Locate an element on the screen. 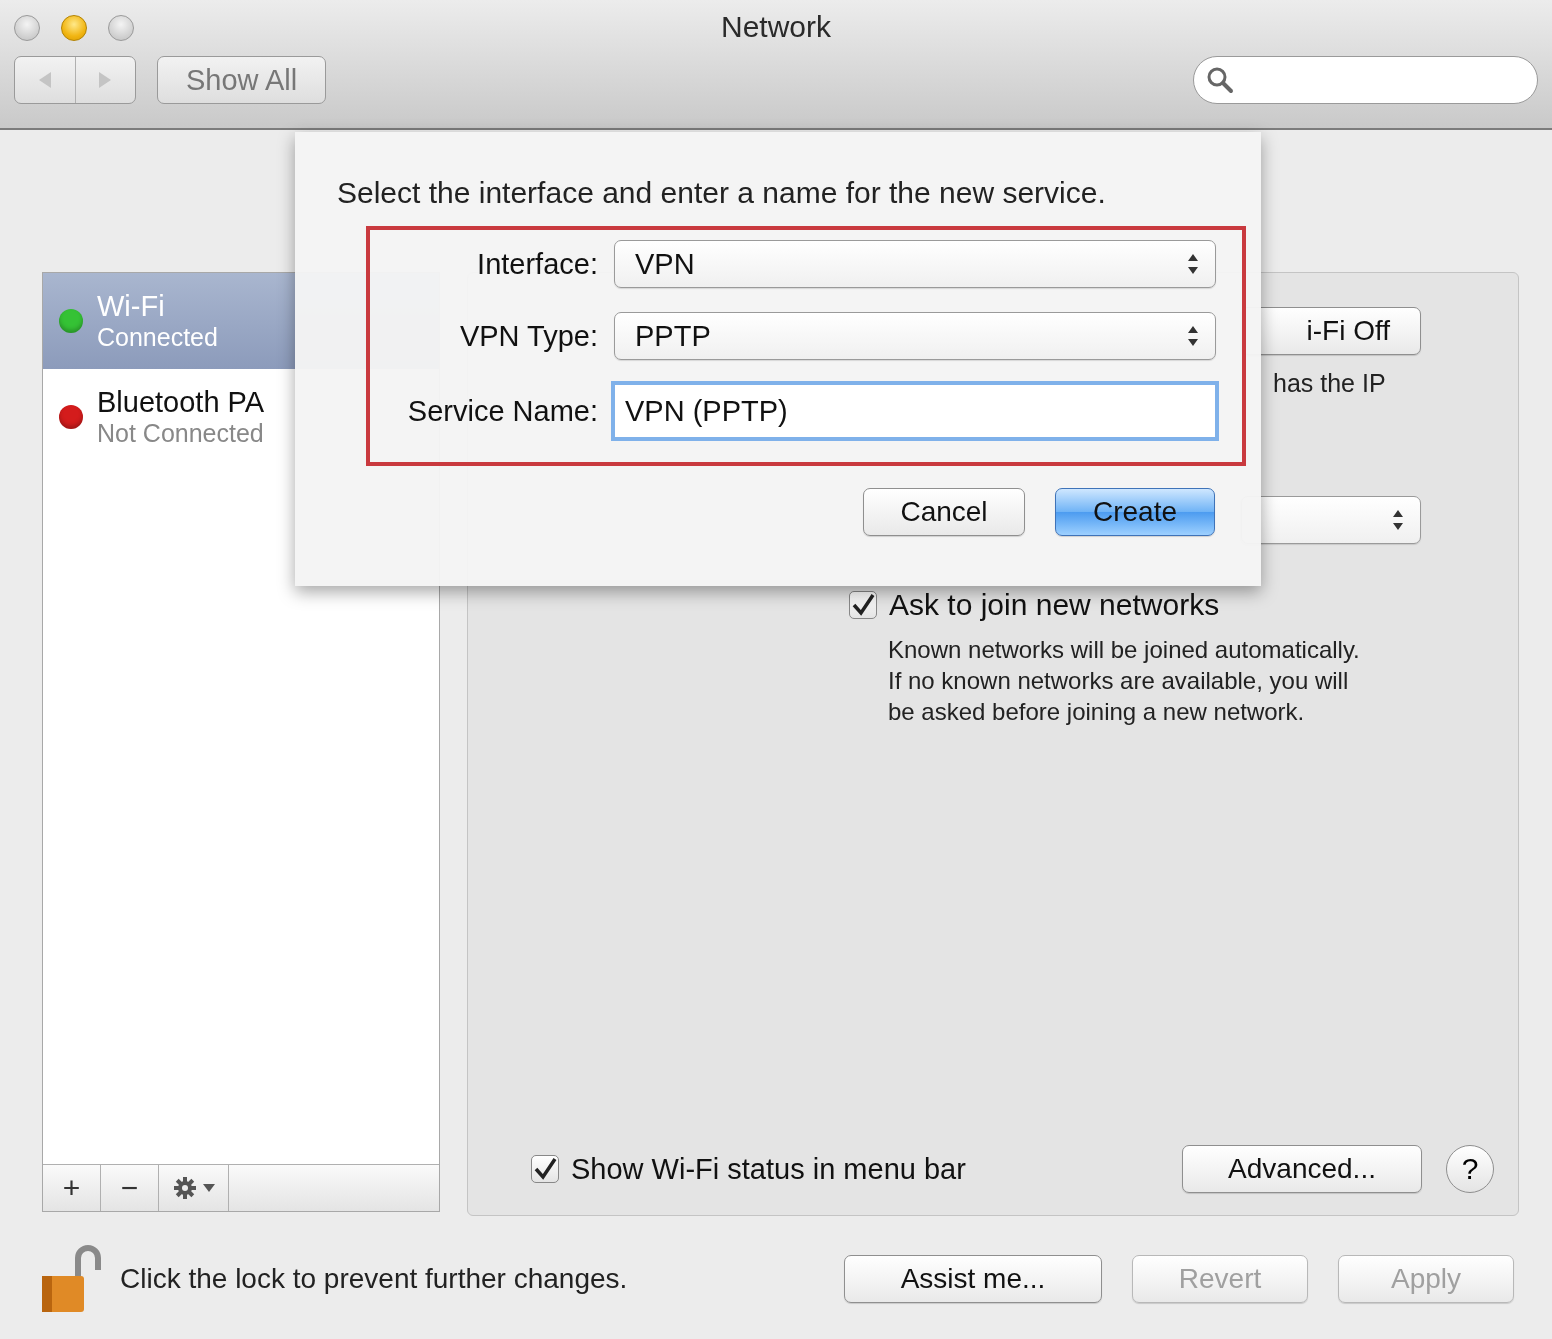 Image resolution: width=1552 pixels, height=1339 pixels. search-field is located at coordinates (1365, 80).